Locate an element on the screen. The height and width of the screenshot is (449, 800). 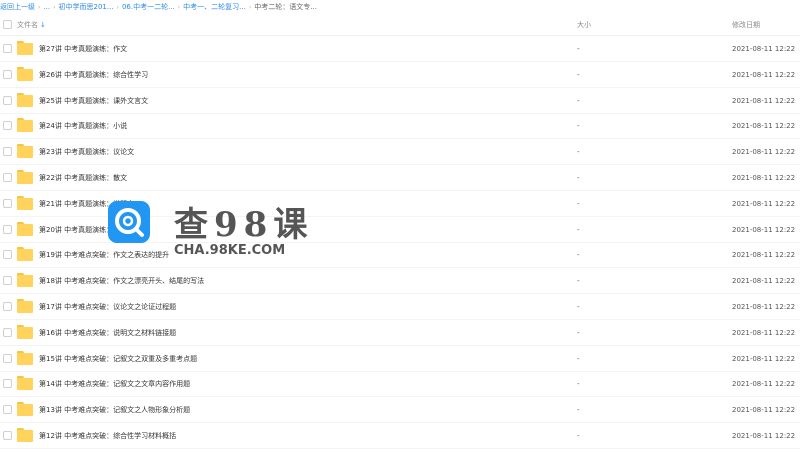
table-row: 第16讲 中考难点突破：说明文之材料链接题 - 2021-08-11 12:22 is located at coordinates (400, 333).